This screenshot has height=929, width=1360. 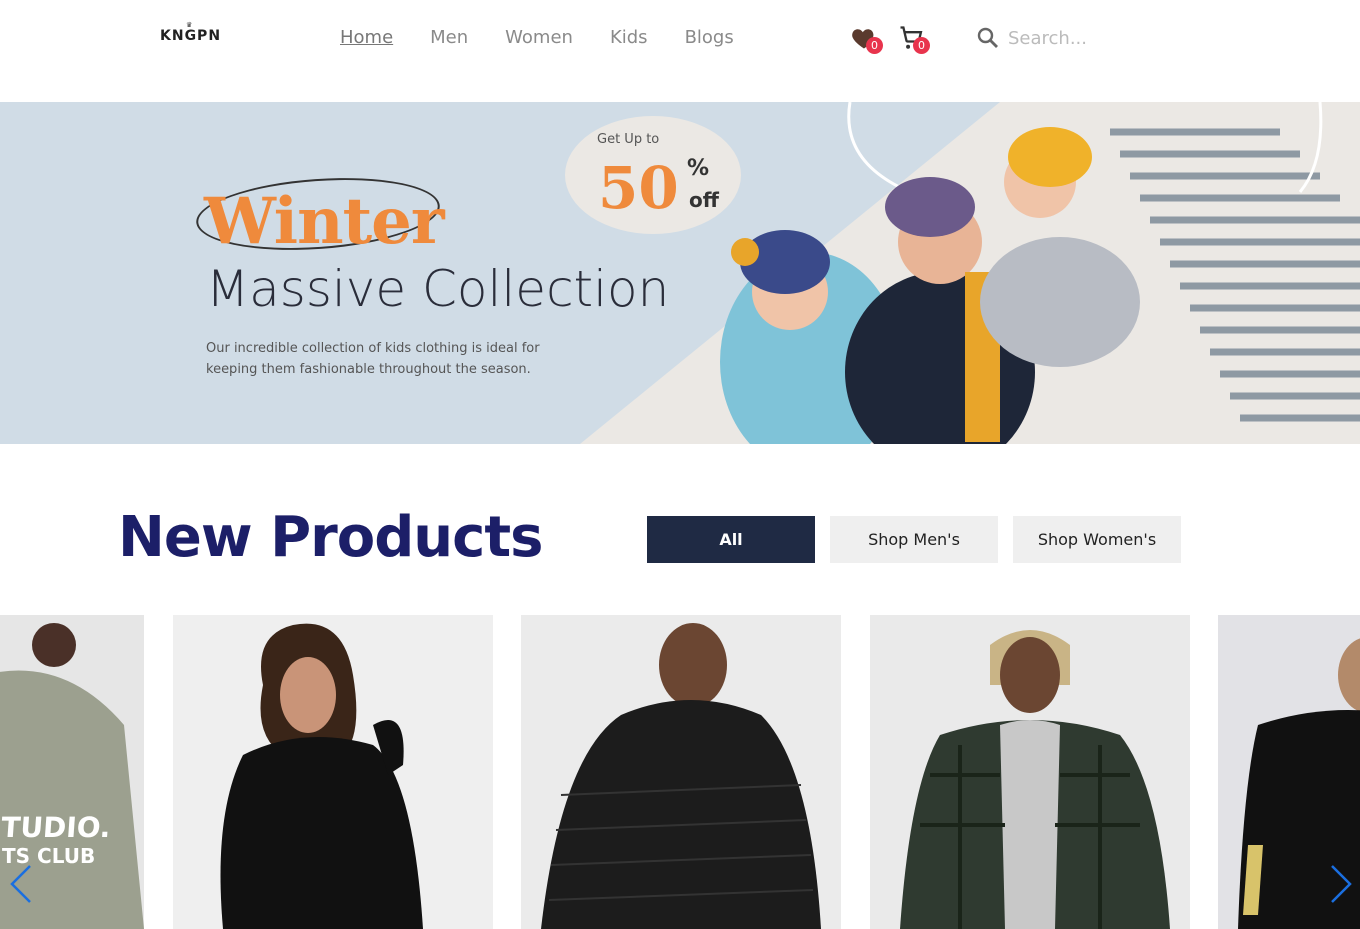 What do you see at coordinates (629, 37) in the screenshot?
I see `nav-link-kids: Kids` at bounding box center [629, 37].